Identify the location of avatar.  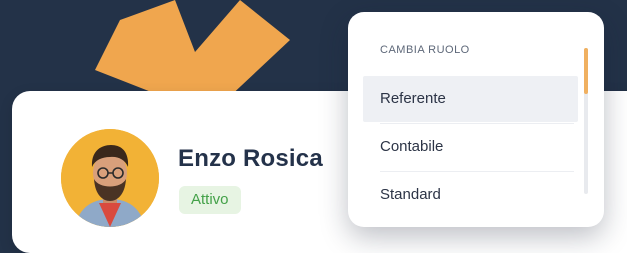
(110, 178).